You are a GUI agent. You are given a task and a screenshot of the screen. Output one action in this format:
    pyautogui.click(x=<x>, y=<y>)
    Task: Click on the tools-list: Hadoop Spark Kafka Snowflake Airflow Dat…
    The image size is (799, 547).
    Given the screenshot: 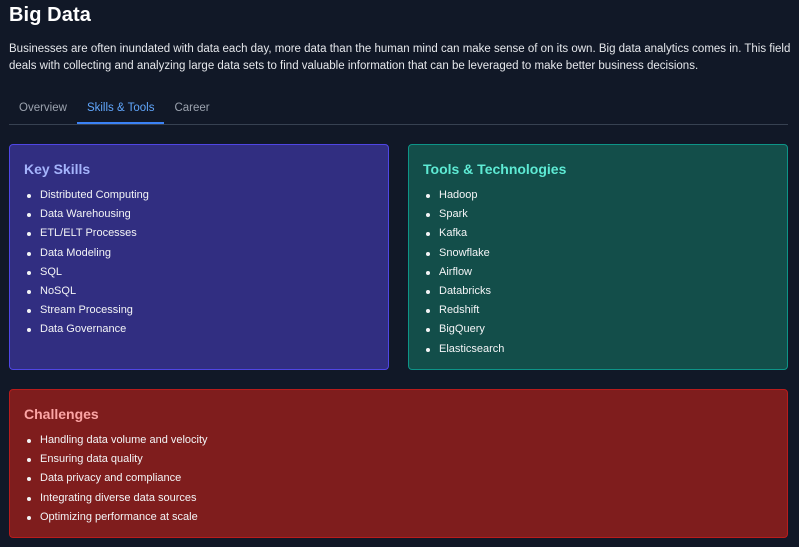 What is the action you would take?
    pyautogui.click(x=598, y=272)
    